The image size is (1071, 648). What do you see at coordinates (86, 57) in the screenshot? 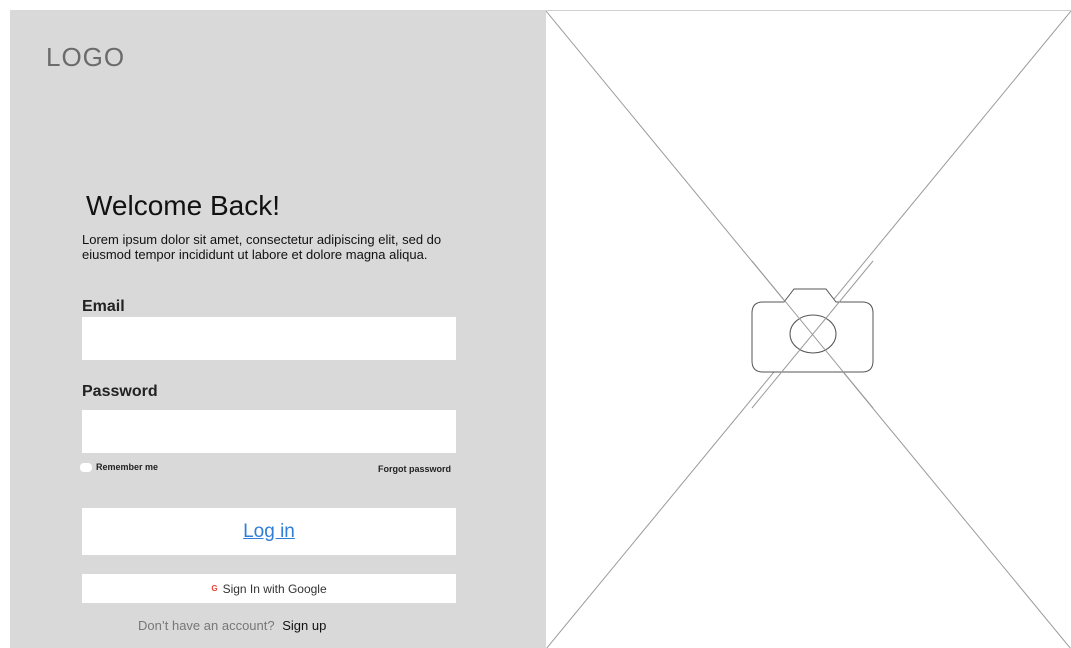
I see `logo: LOGO` at bounding box center [86, 57].